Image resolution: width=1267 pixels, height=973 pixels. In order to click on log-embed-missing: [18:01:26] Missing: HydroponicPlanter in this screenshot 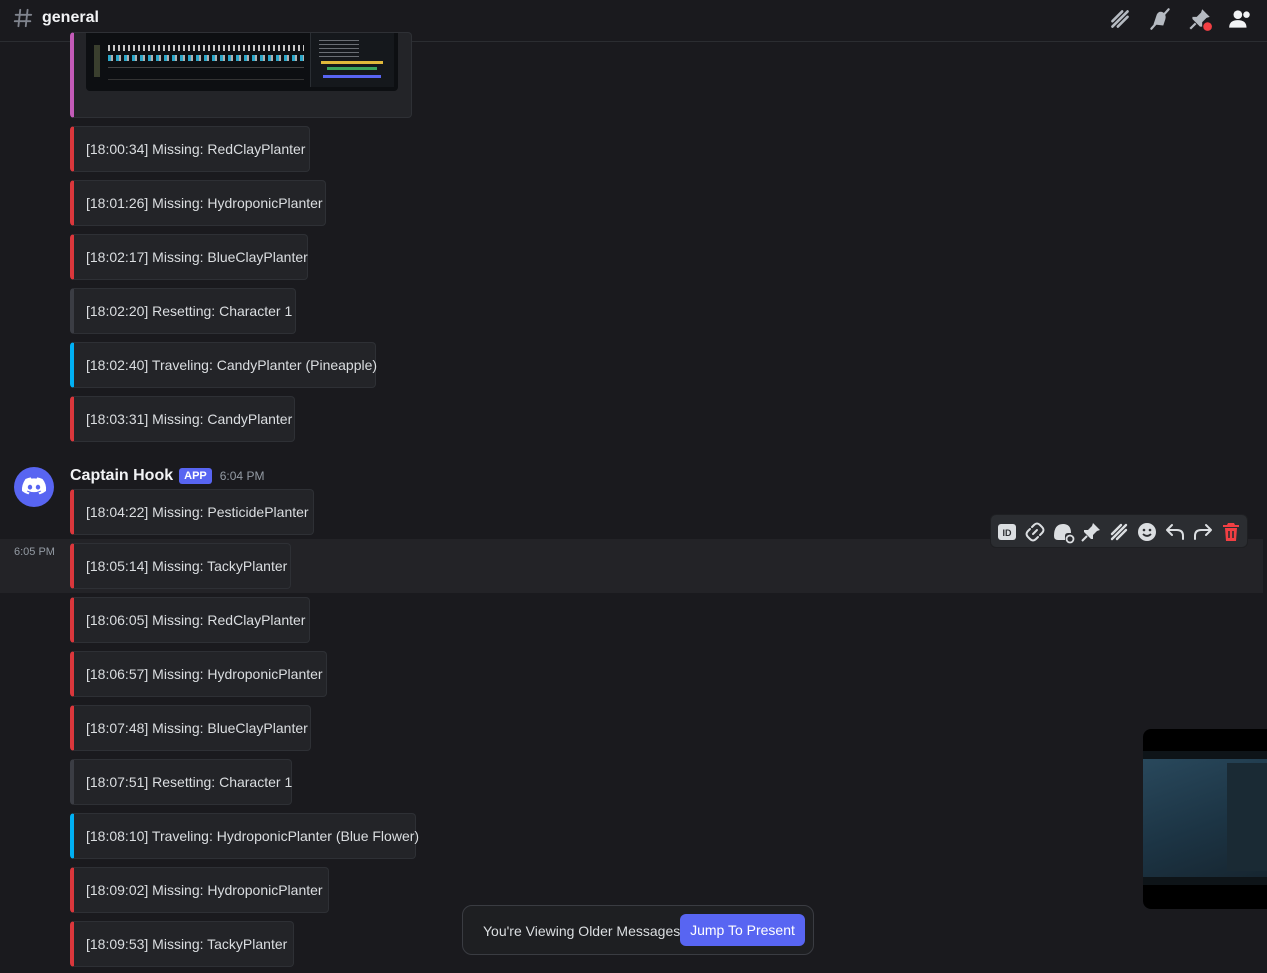, I will do `click(198, 203)`.